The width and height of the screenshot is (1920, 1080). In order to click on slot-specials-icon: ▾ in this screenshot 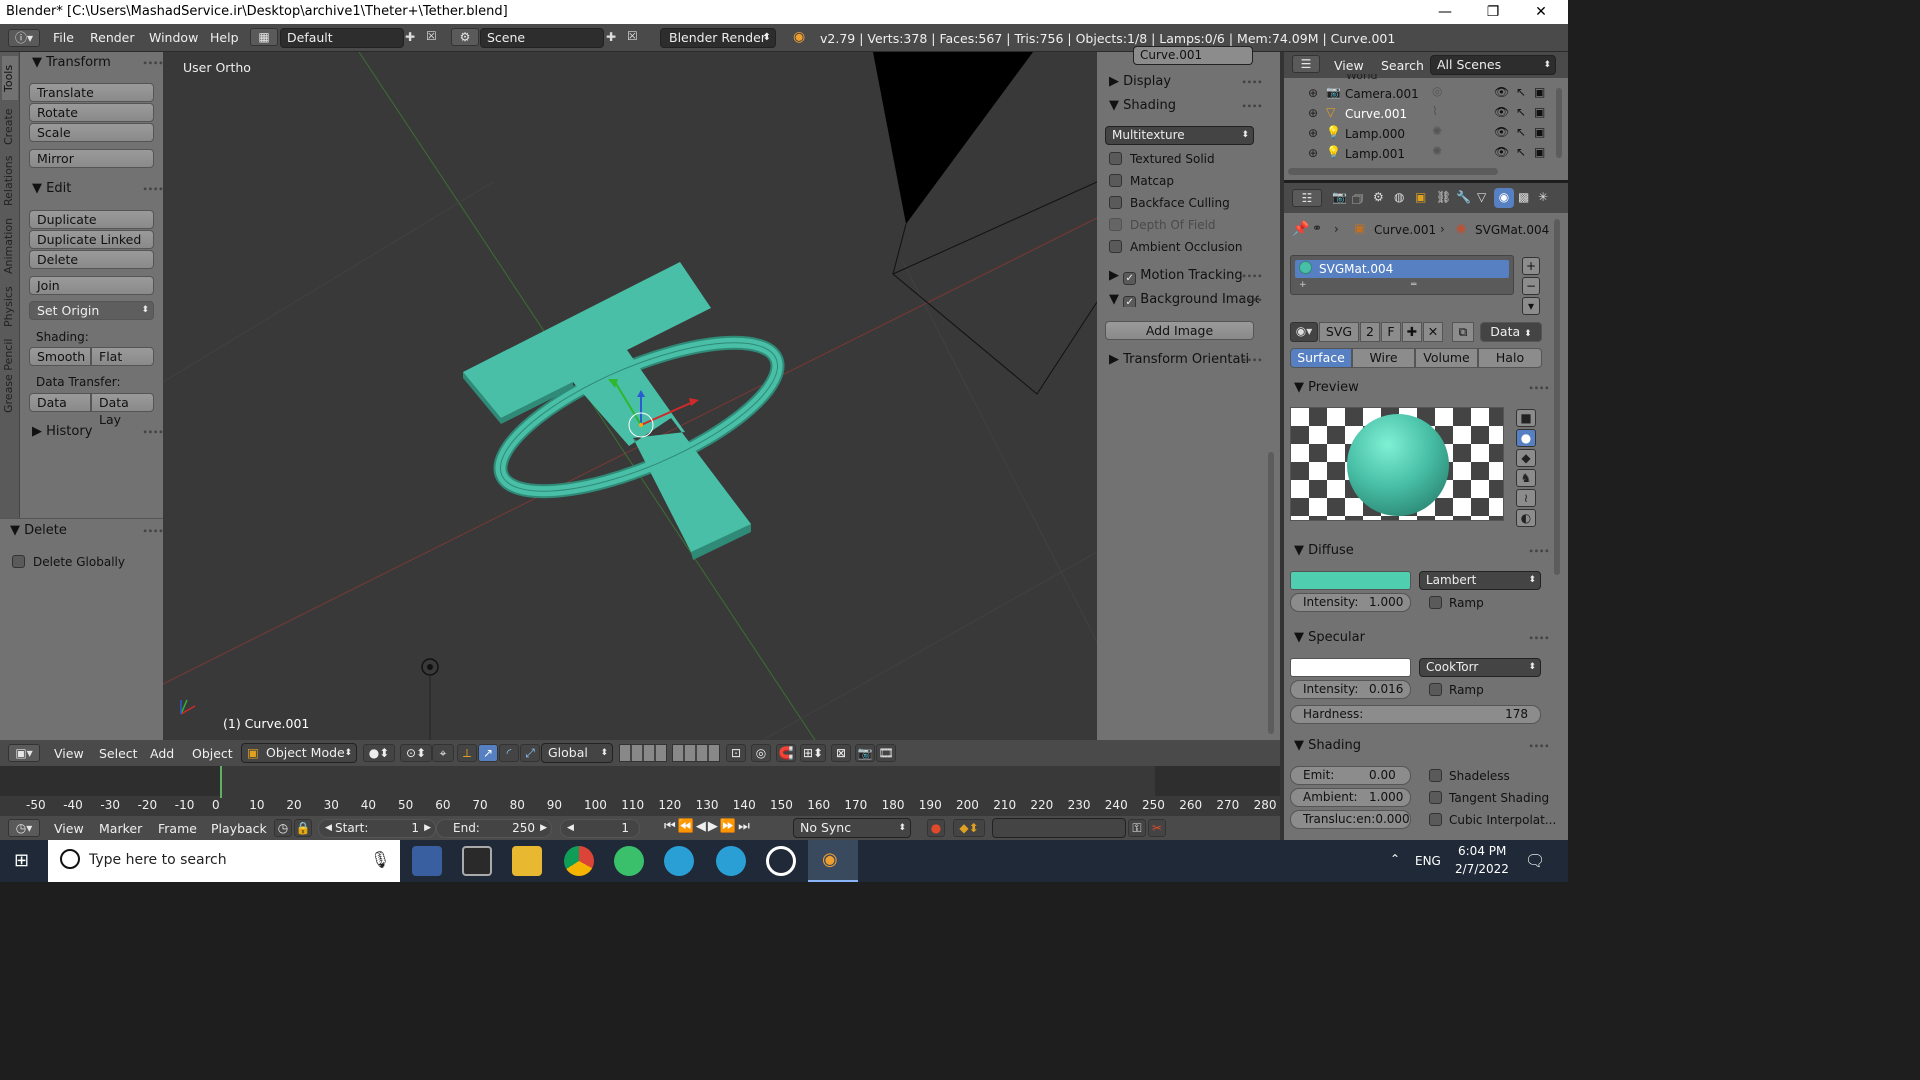, I will do `click(1531, 306)`.